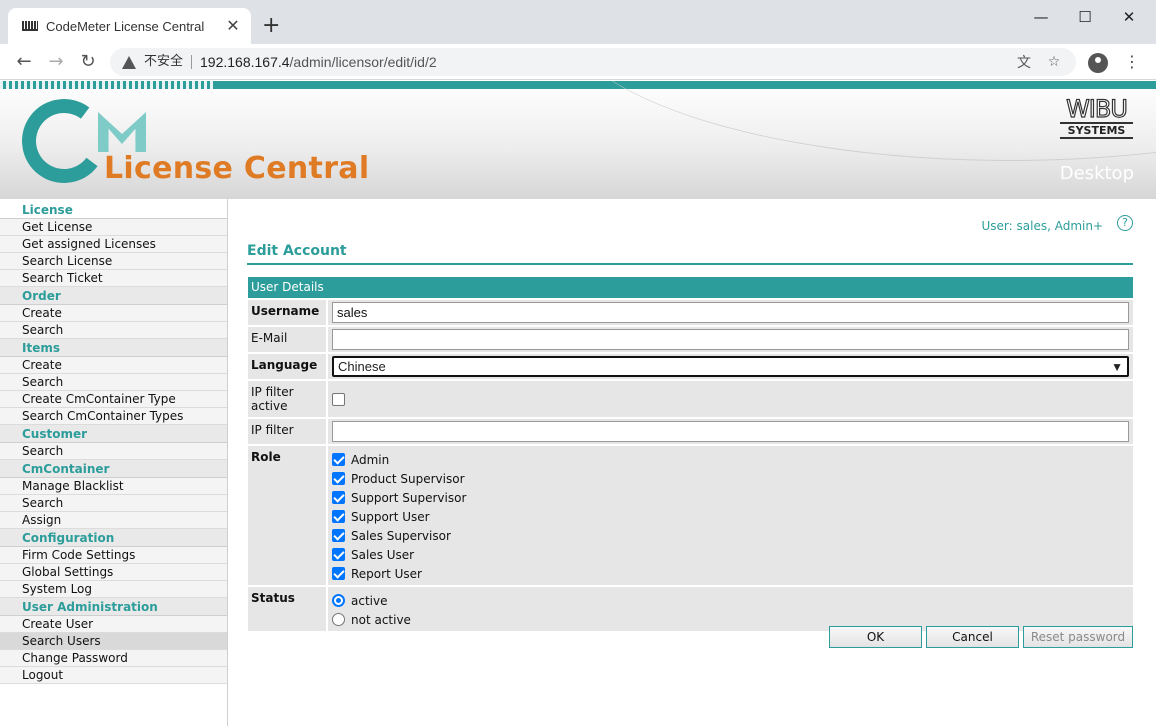  Describe the element at coordinates (113, 416) in the screenshot. I see `sidebar-item-search-cmcontainer-types: Search CmContainer Types` at that location.